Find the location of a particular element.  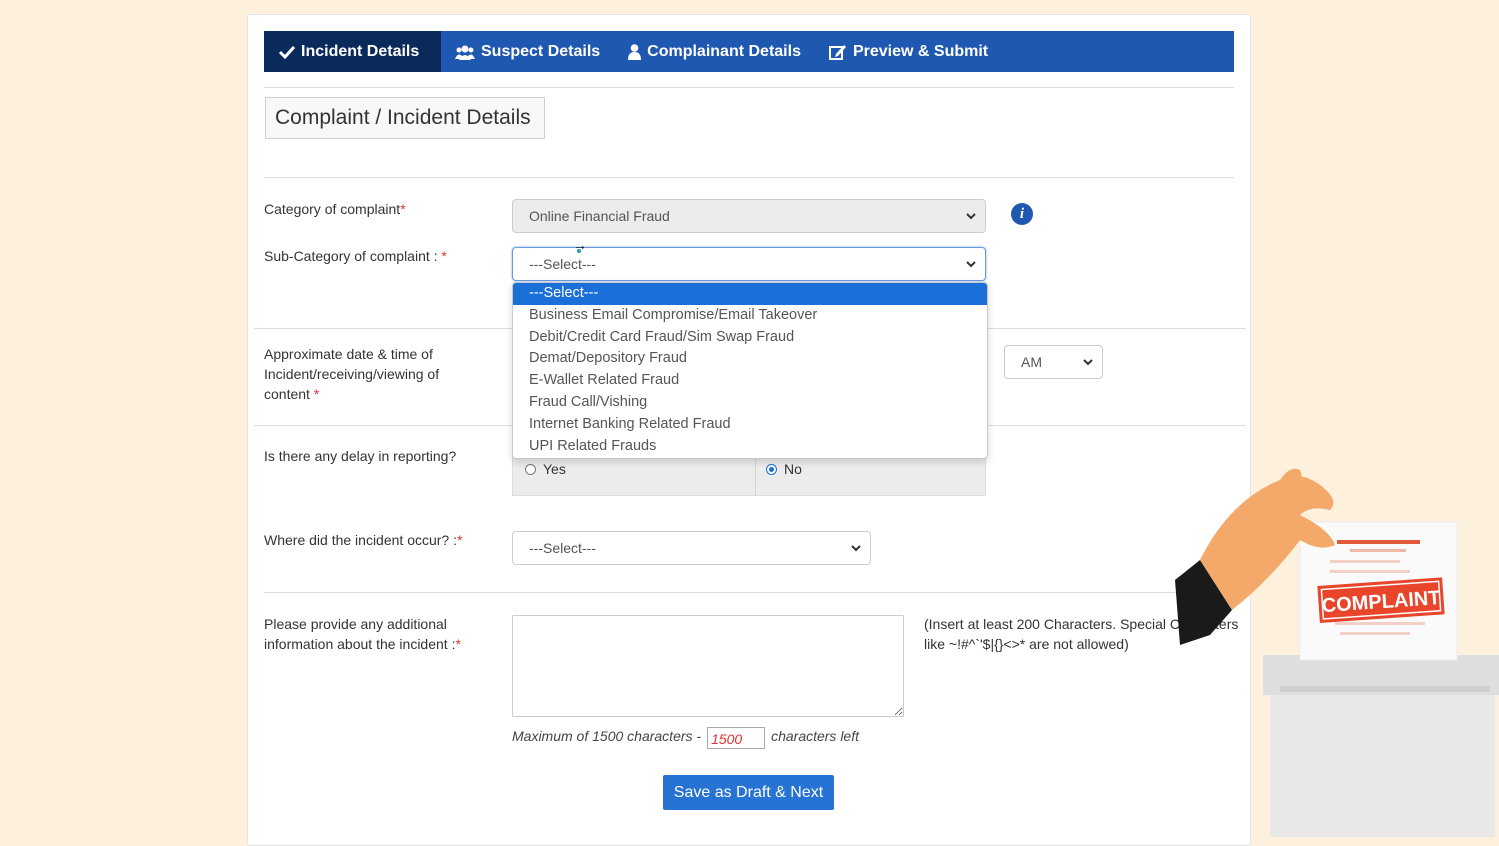

check-icon is located at coordinates (287, 52).